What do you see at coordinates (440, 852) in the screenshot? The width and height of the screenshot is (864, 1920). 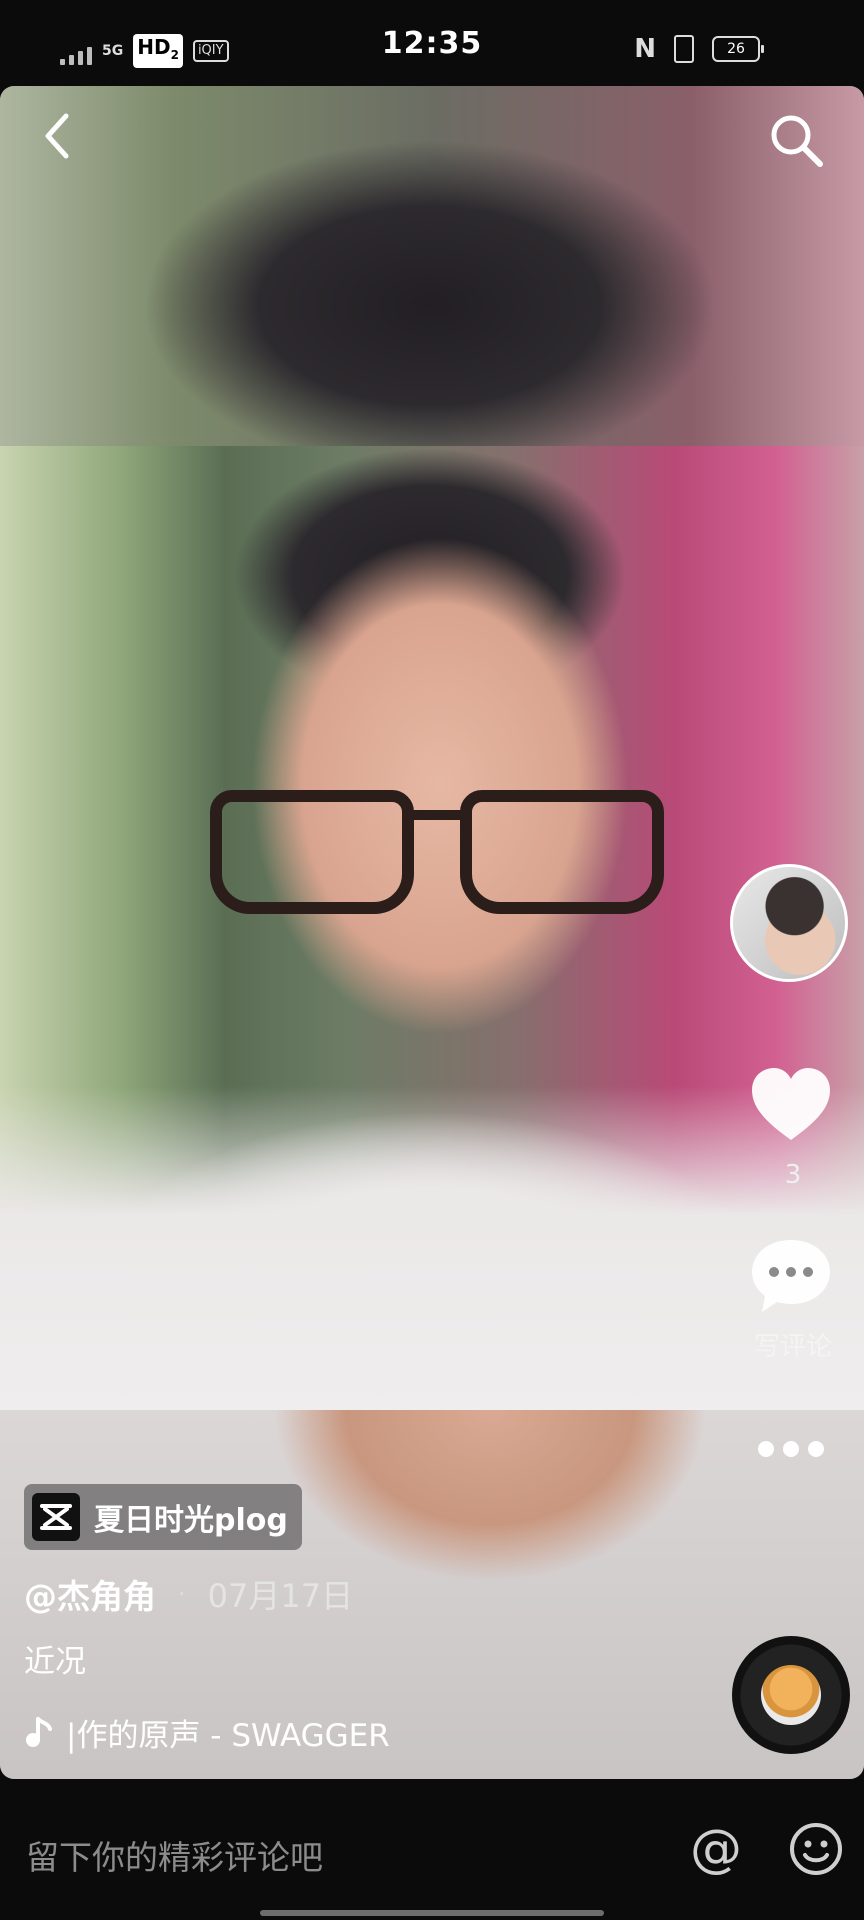 I see `glasses-graphic` at bounding box center [440, 852].